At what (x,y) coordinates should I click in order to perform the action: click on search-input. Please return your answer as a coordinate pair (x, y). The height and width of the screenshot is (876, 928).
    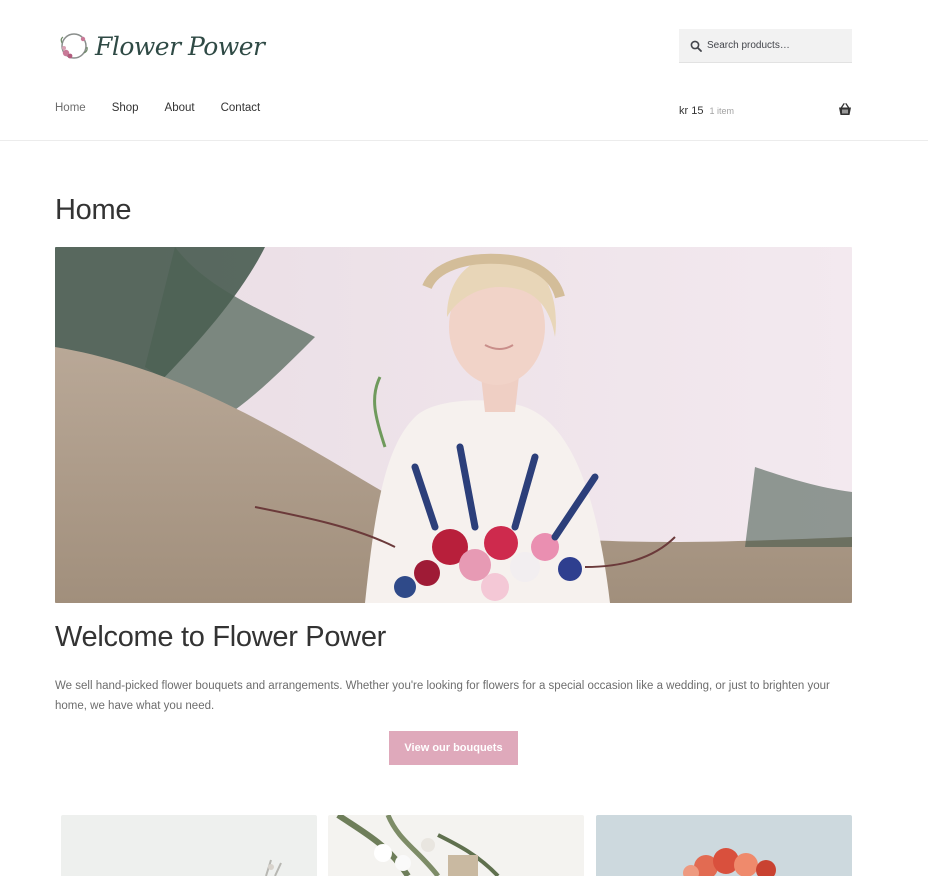
    Looking at the image, I should click on (777, 45).